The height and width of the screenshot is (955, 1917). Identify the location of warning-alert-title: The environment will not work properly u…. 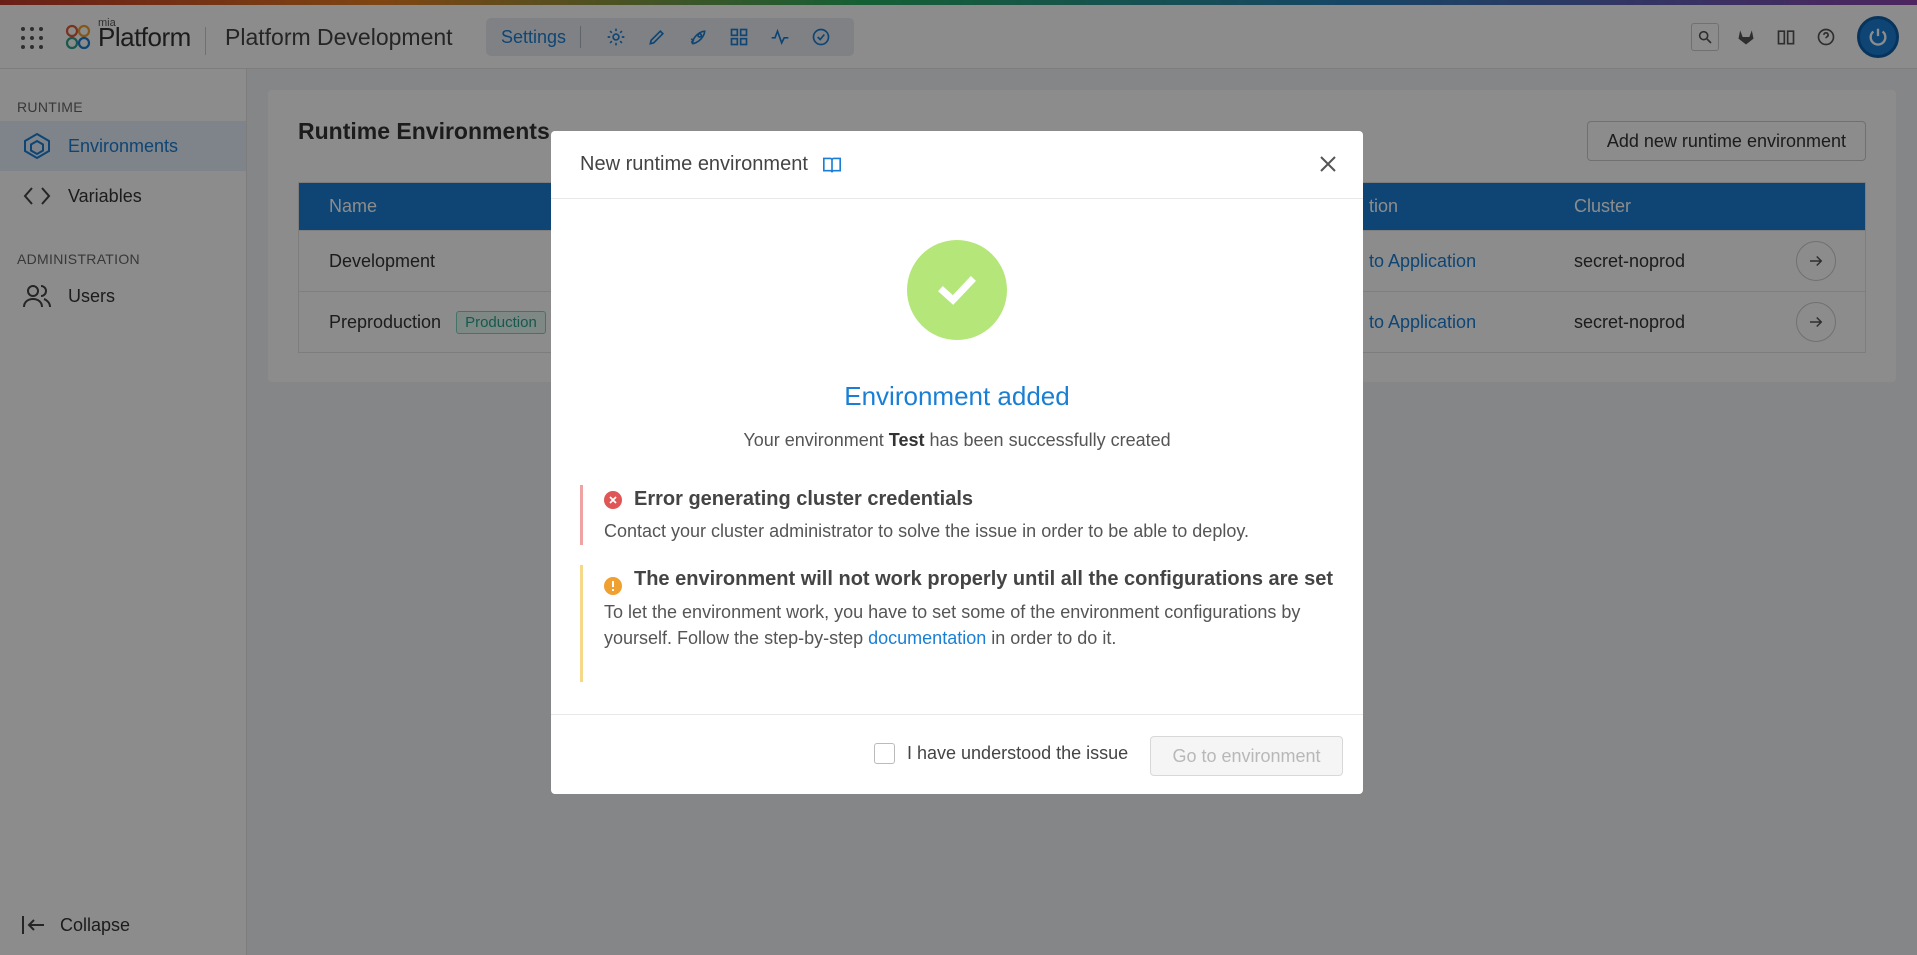
(969, 580).